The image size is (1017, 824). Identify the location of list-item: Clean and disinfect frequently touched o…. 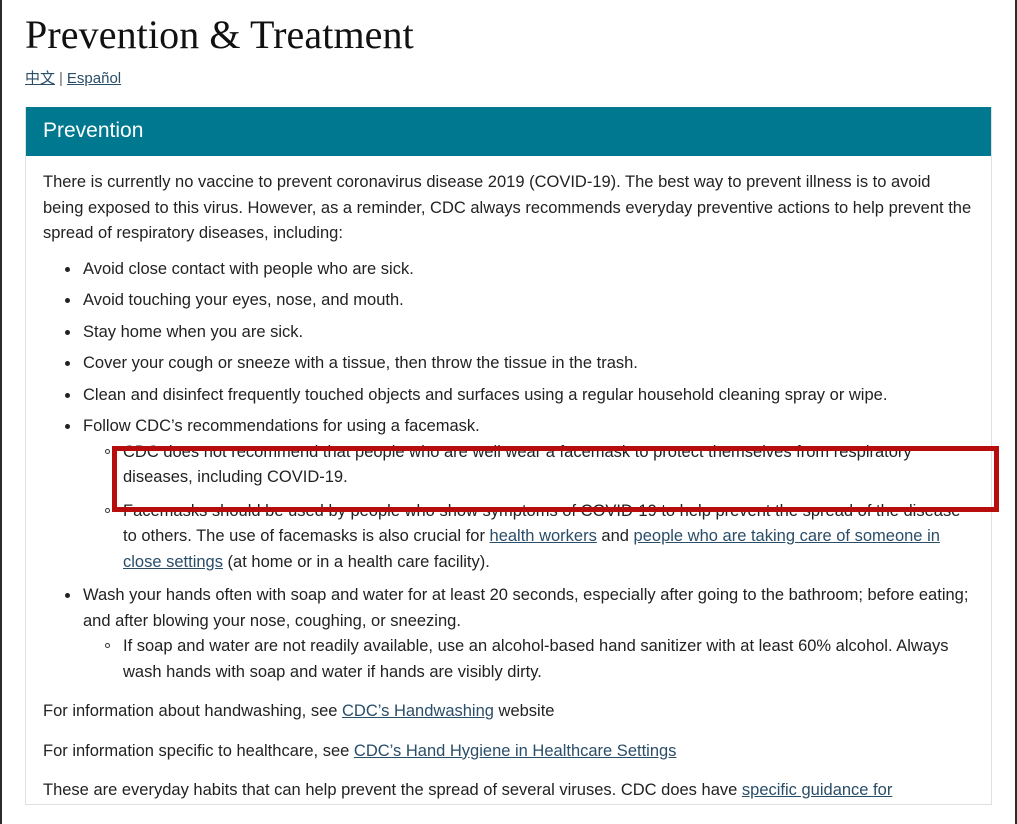
(508, 396).